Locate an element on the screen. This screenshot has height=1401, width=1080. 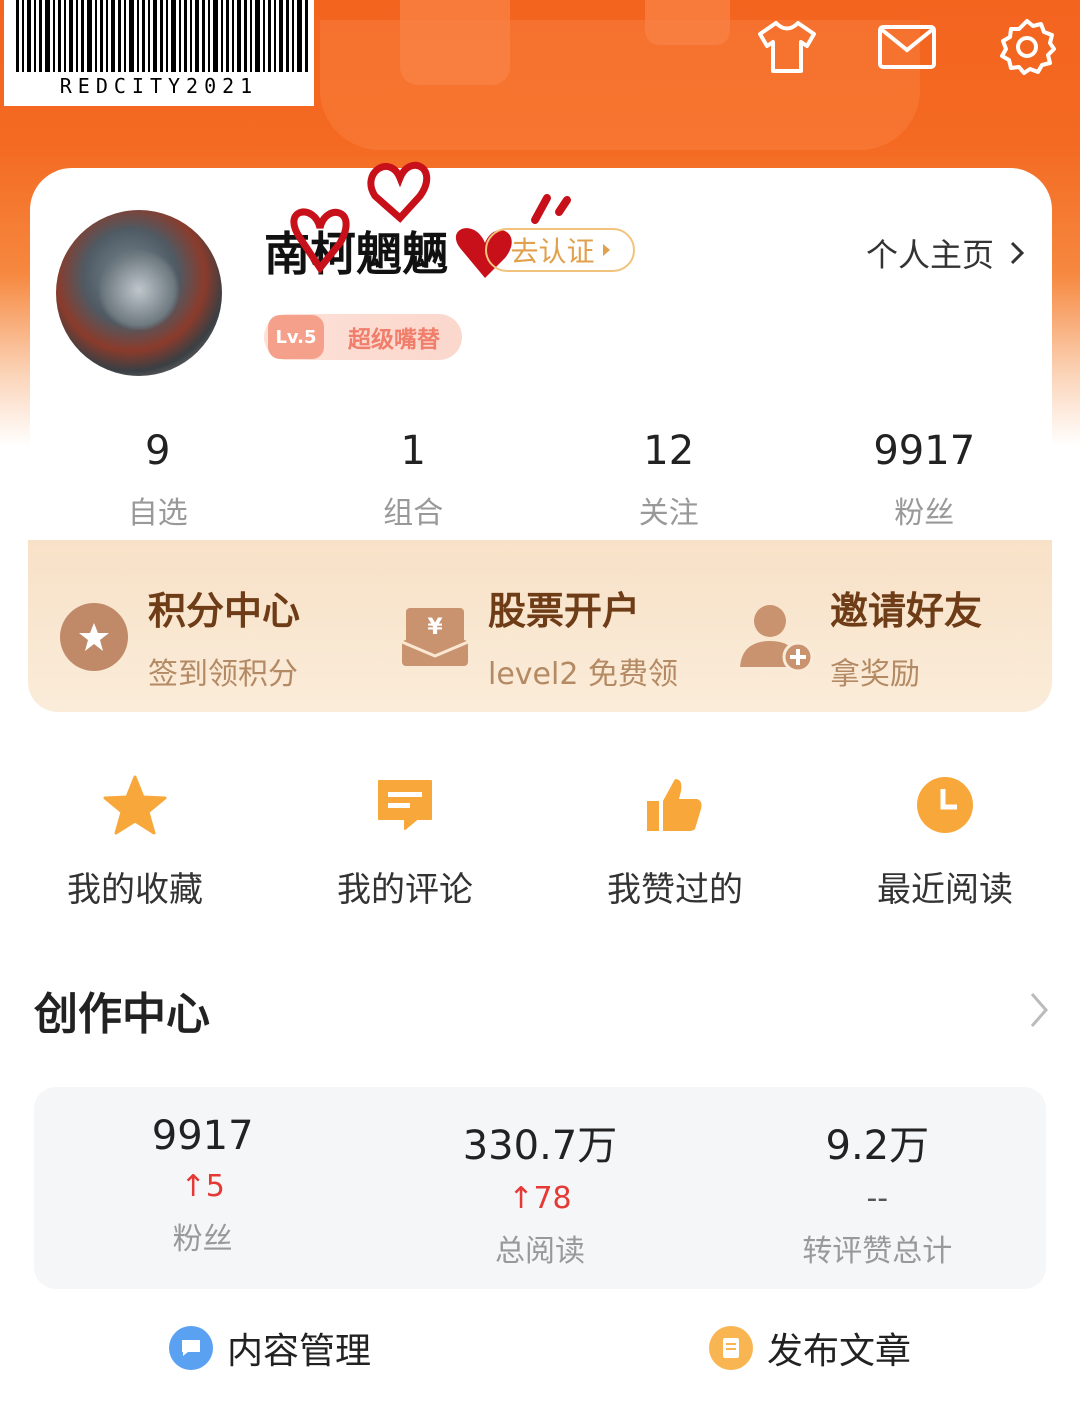
level-badge: Lv.5 超级嘴替 is located at coordinates (363, 337).